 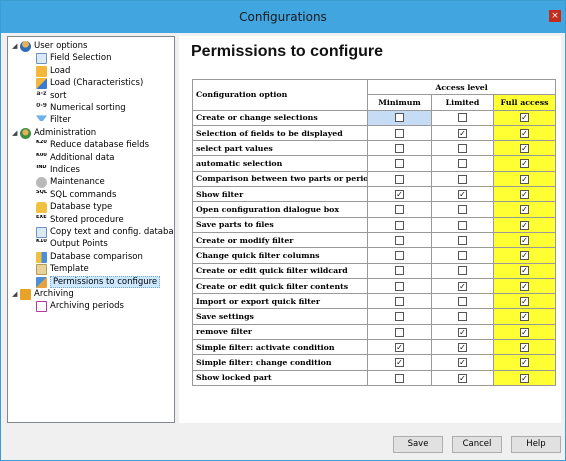 What do you see at coordinates (66, 182) in the screenshot?
I see `tree-item-maintenance: Maintenance` at bounding box center [66, 182].